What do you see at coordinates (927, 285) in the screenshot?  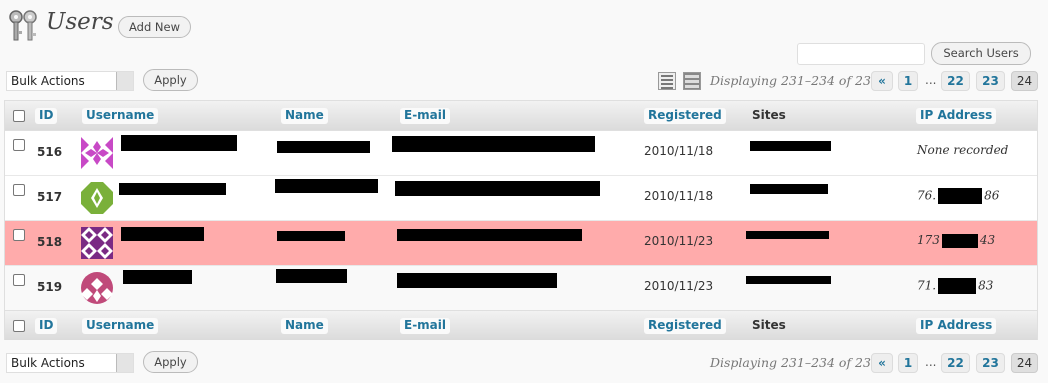 I see `ip-start: 71.` at bounding box center [927, 285].